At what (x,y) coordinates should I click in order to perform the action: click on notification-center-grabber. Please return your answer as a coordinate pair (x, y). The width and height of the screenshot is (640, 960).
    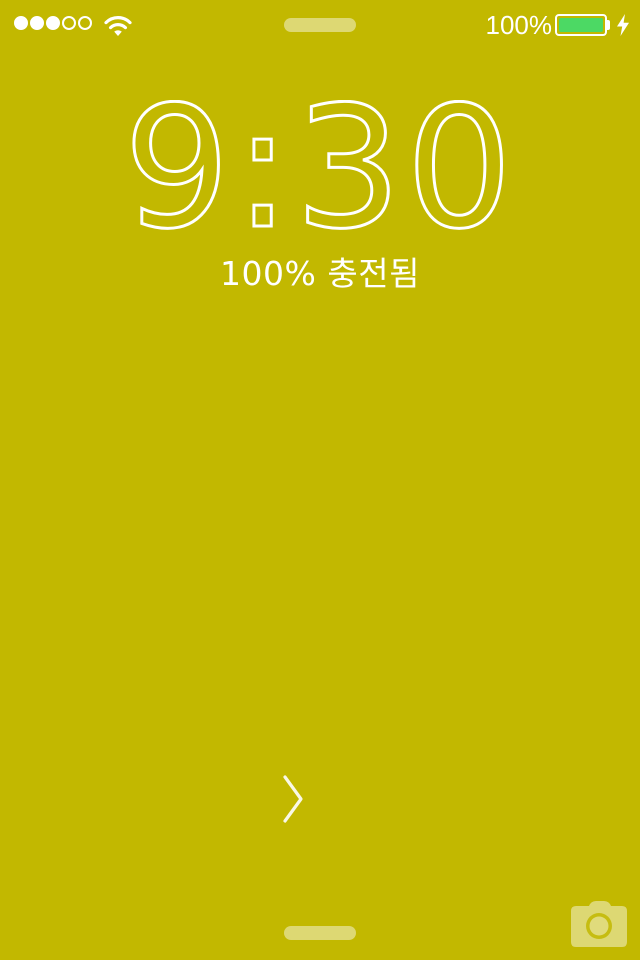
    Looking at the image, I should click on (320, 25).